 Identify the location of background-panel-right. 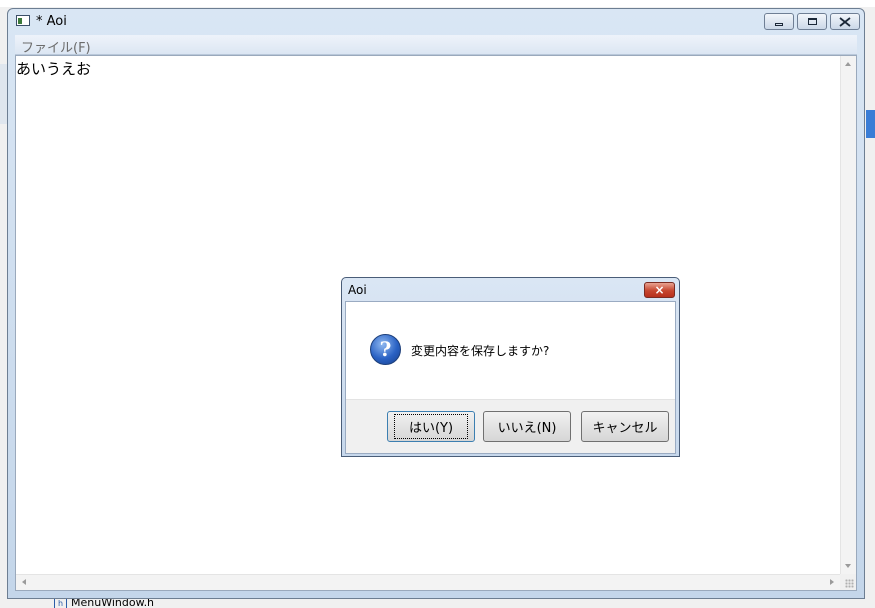
(870, 124).